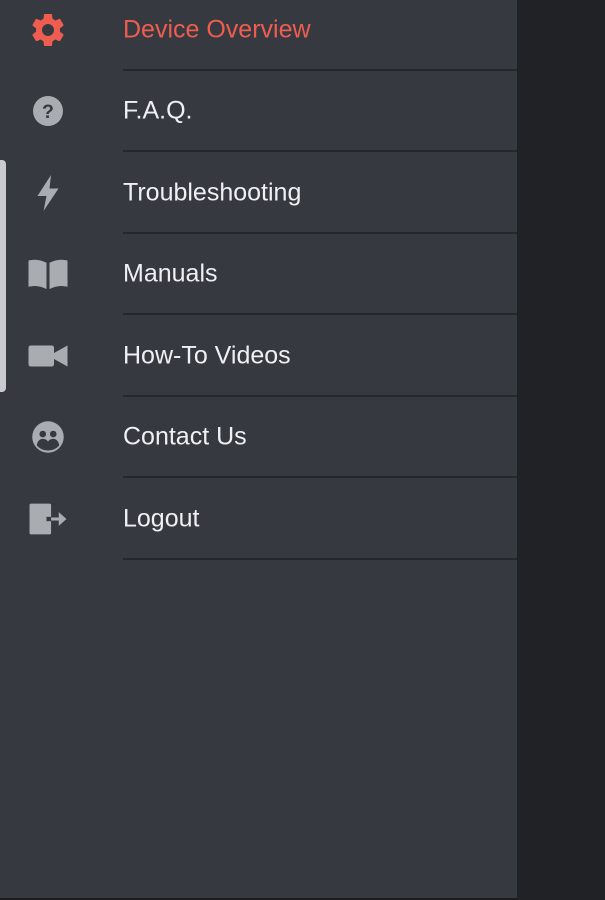 This screenshot has height=900, width=605. I want to click on menu-item-contact-us: Contact Us, so click(258, 437).